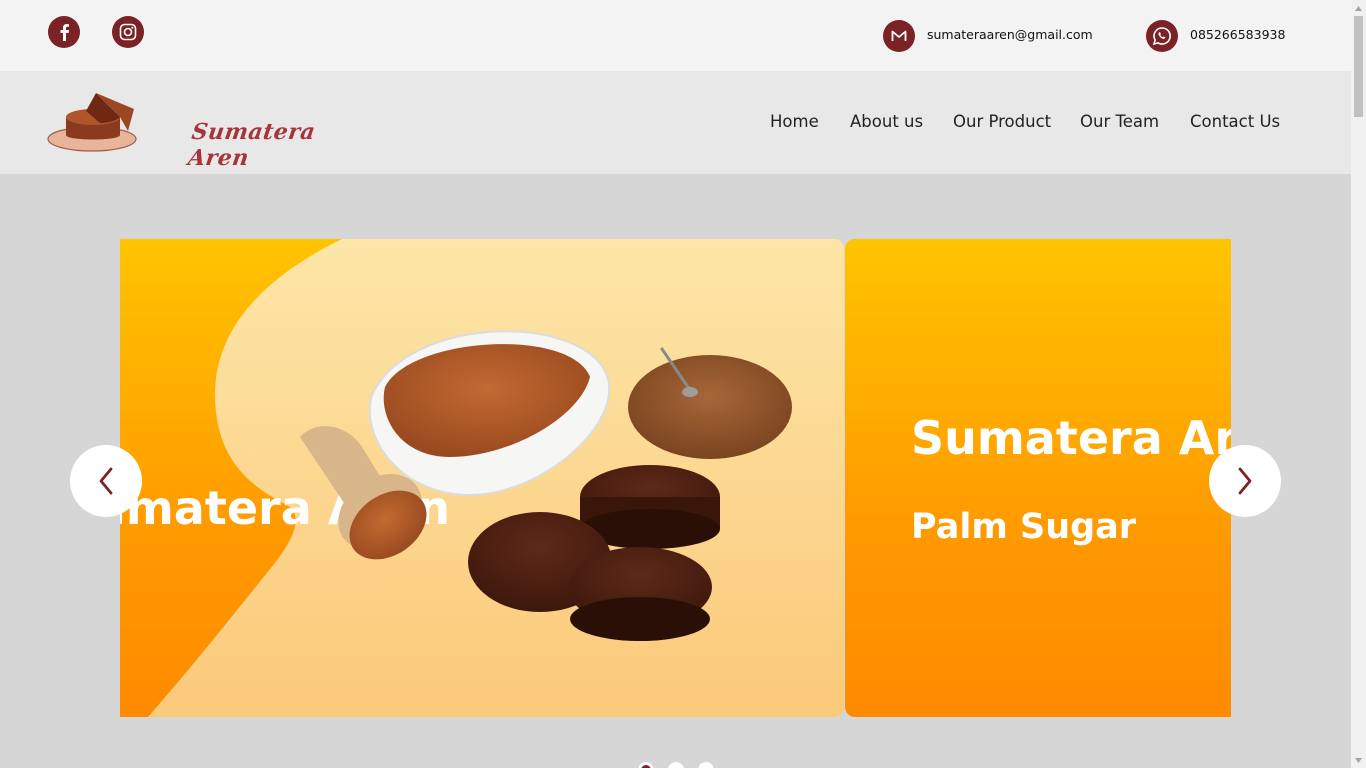 The image size is (1366, 768). Describe the element at coordinates (1358, 760) in the screenshot. I see `scroll-down-icon` at that location.